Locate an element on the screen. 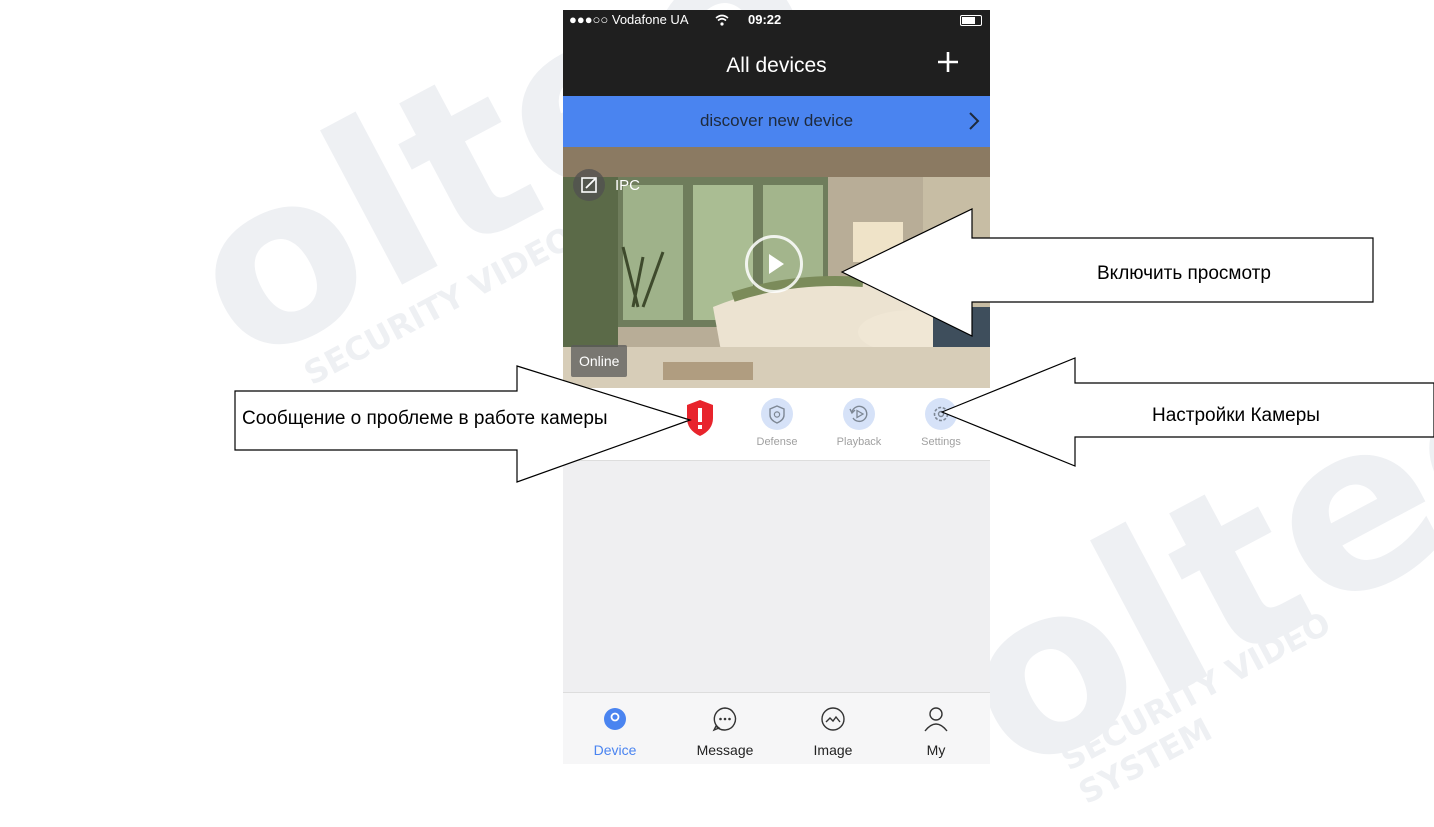 This screenshot has height=827, width=1434. message-icon is located at coordinates (724, 719).